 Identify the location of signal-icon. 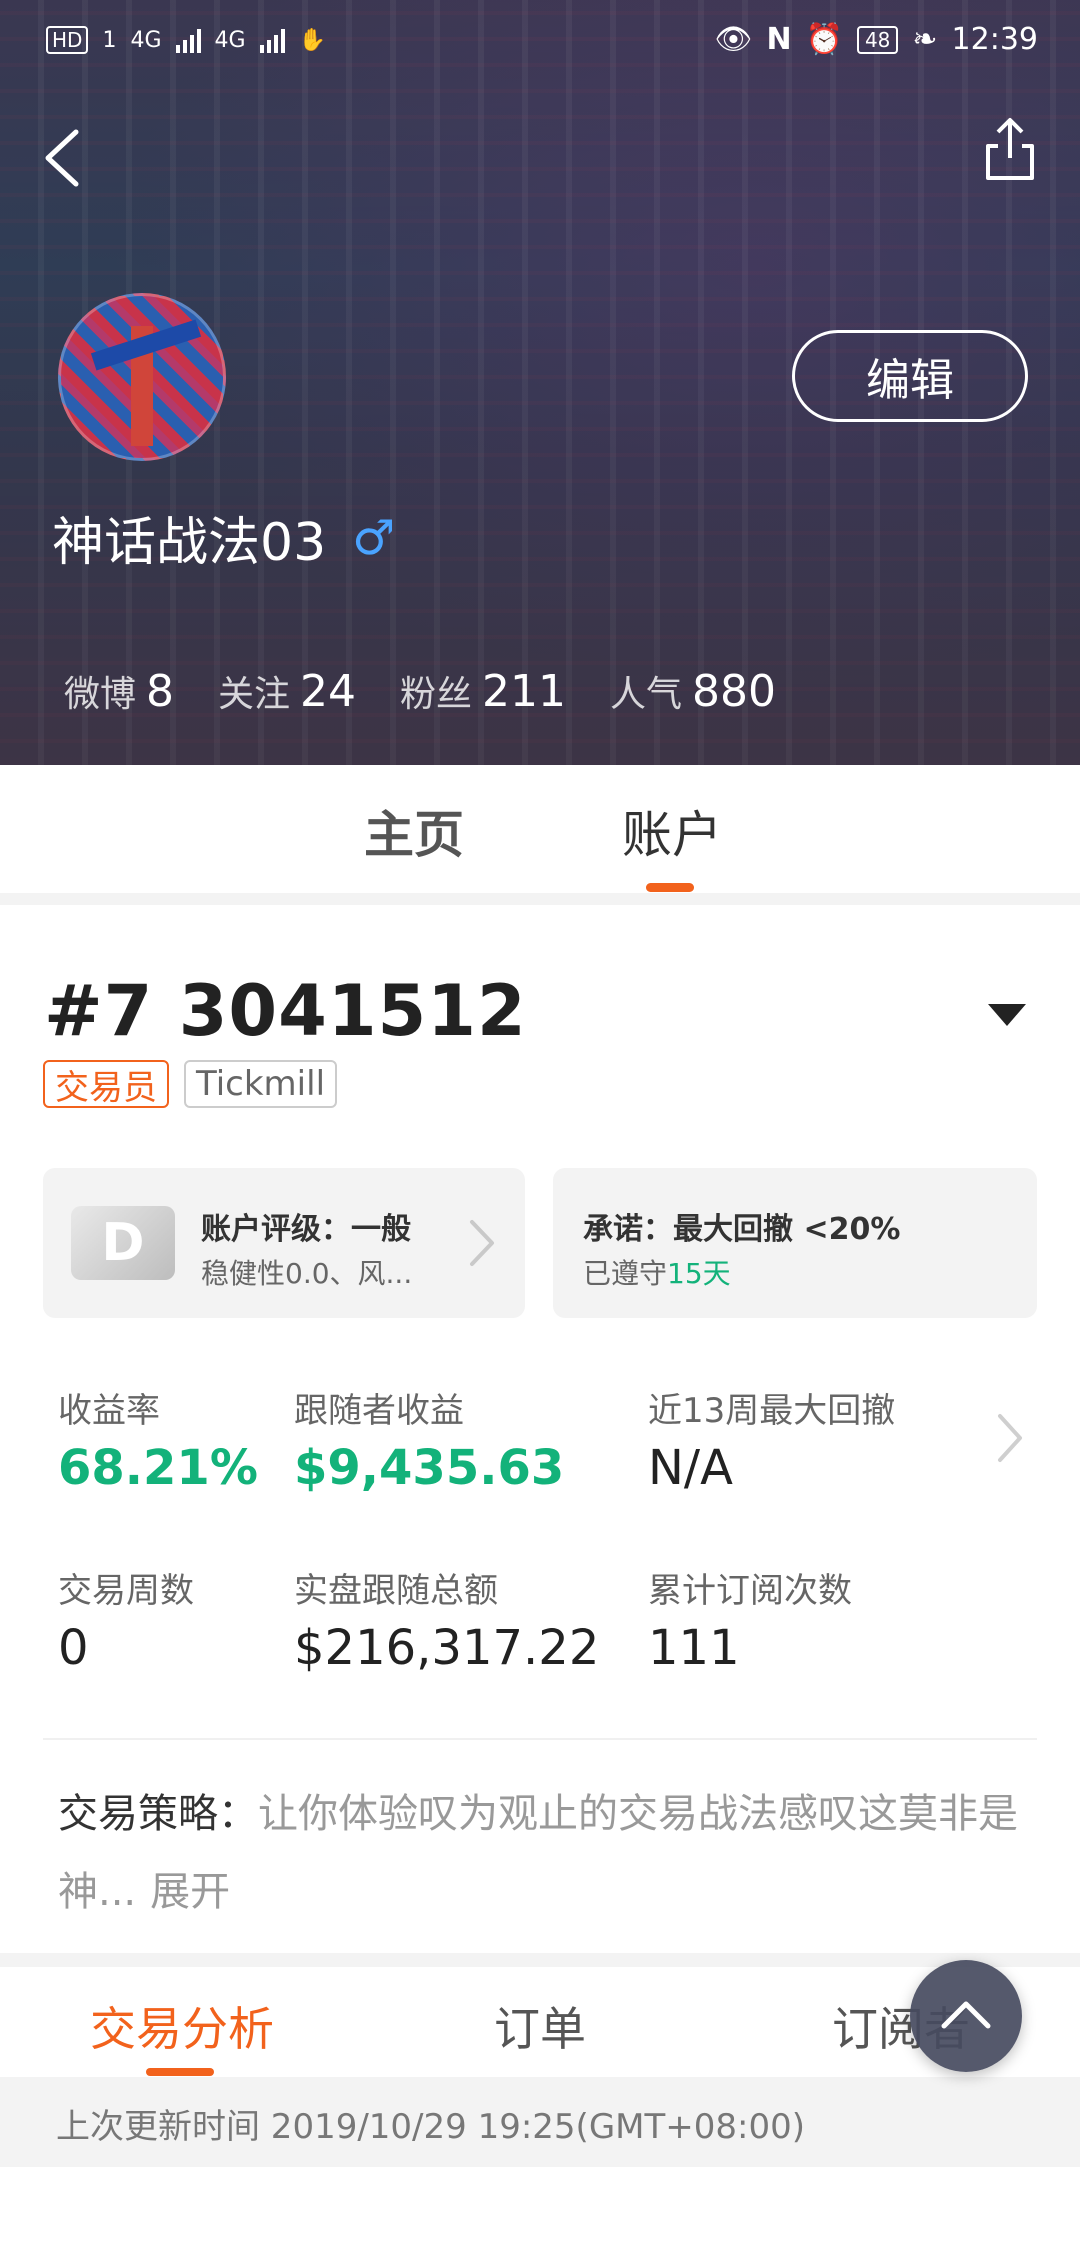
(188, 40).